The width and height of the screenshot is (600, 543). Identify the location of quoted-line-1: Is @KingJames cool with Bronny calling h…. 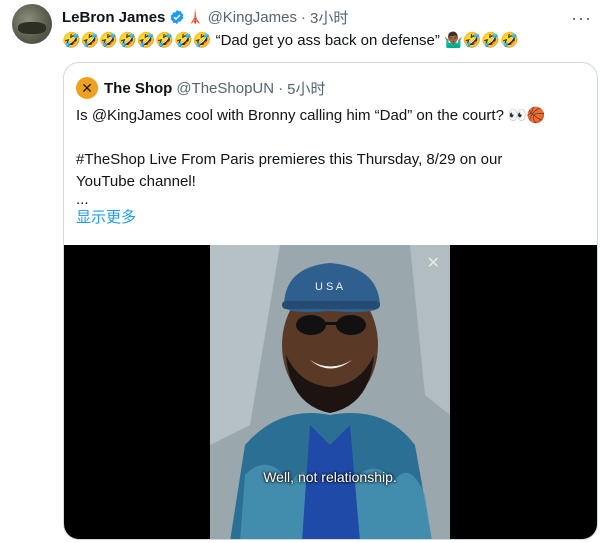
(311, 115).